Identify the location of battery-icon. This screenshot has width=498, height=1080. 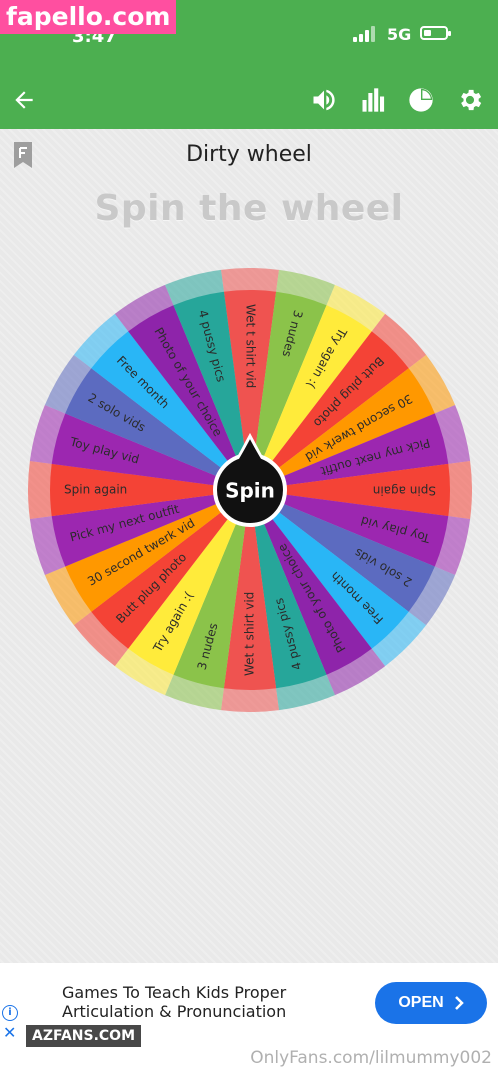
(435, 33).